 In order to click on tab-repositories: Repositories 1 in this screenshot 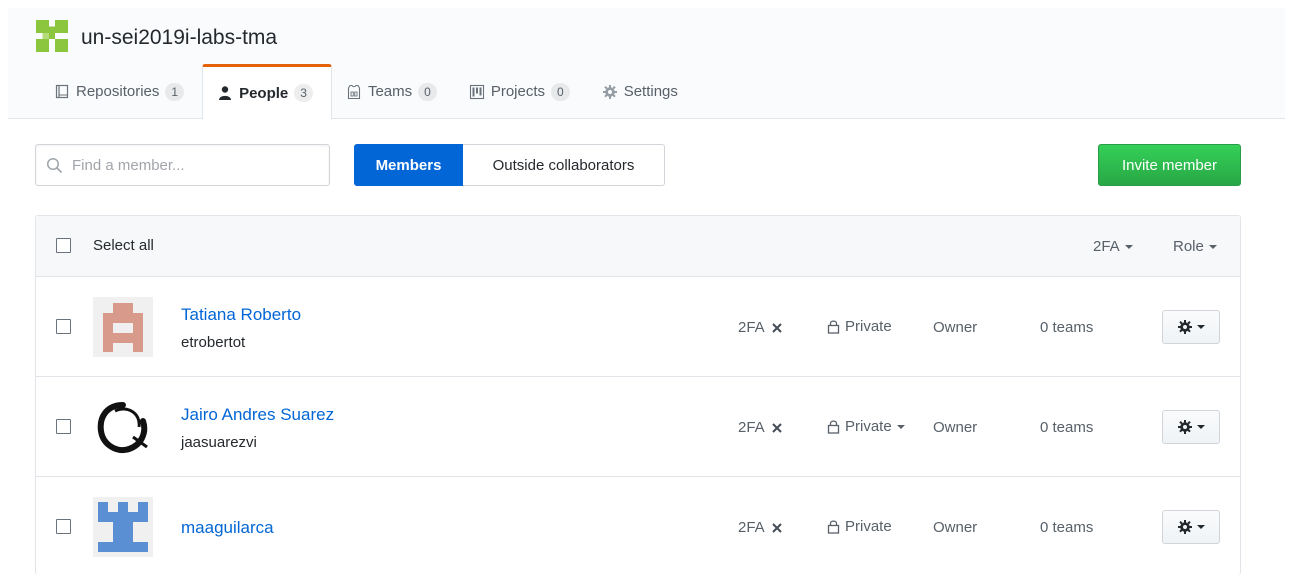, I will do `click(121, 91)`.